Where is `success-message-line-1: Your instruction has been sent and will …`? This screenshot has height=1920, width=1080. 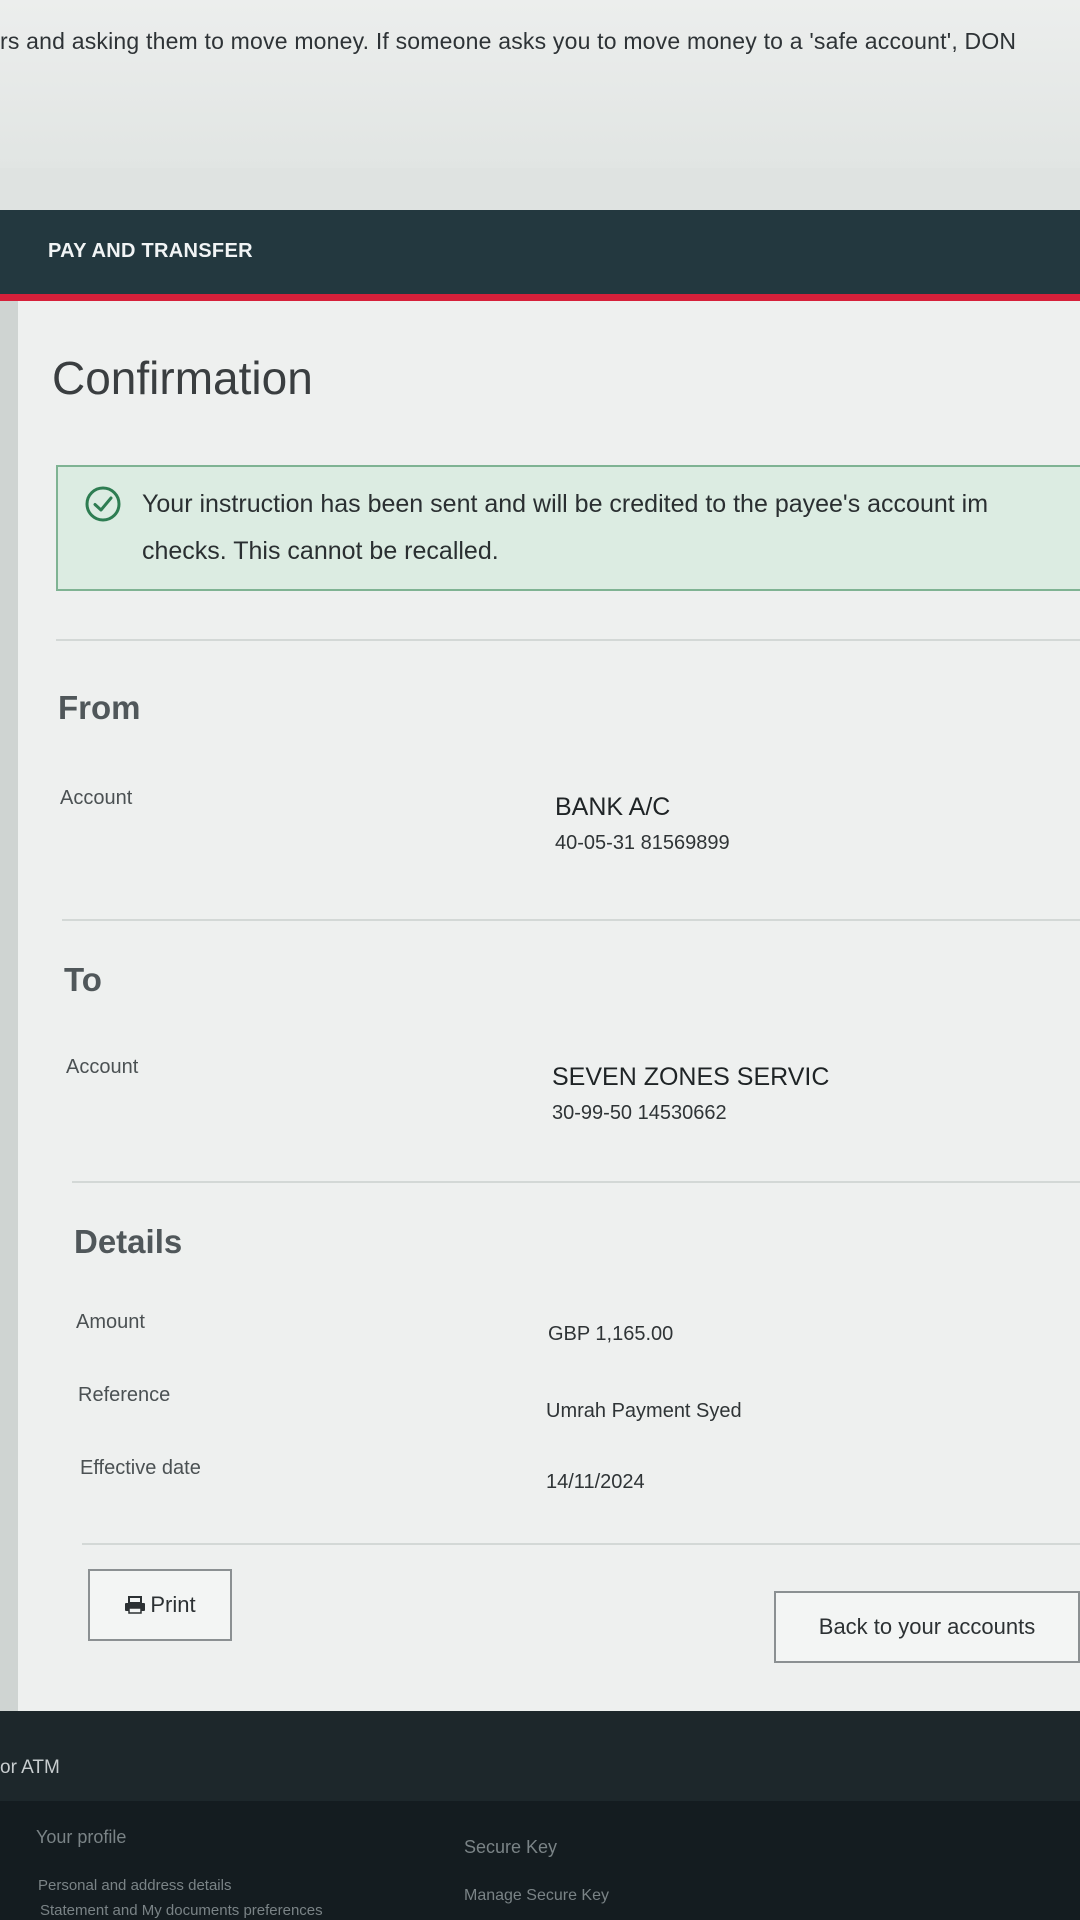
success-message-line-1: Your instruction has been sent and will … is located at coordinates (565, 504).